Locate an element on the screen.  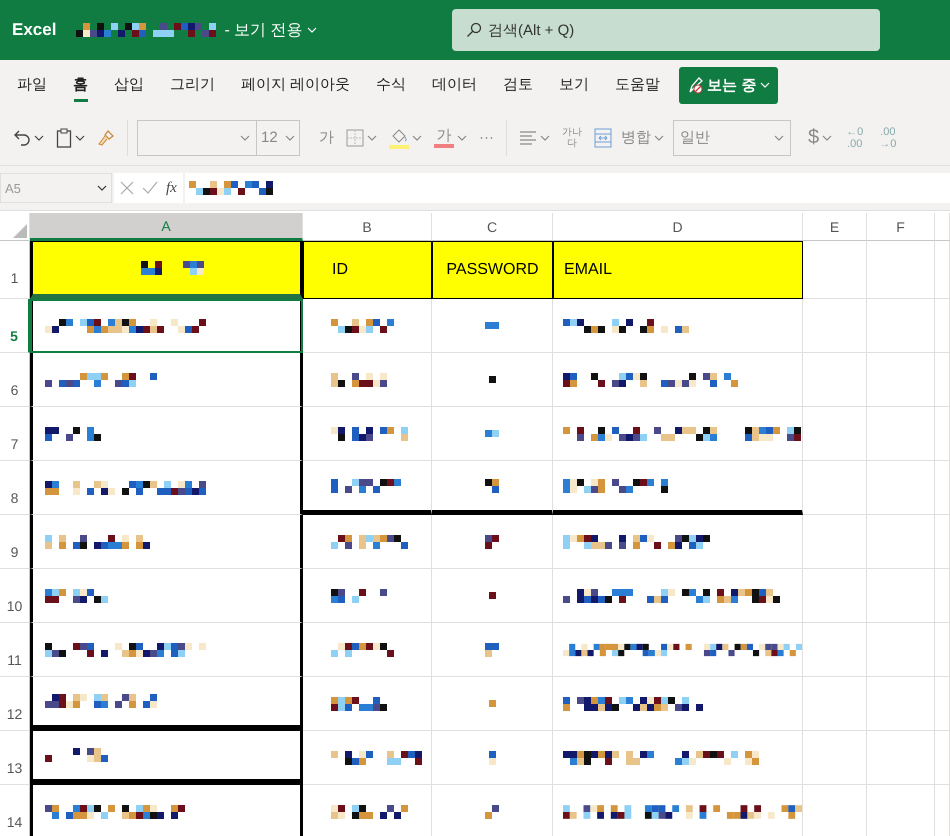
row-header: 14 is located at coordinates (15, 810).